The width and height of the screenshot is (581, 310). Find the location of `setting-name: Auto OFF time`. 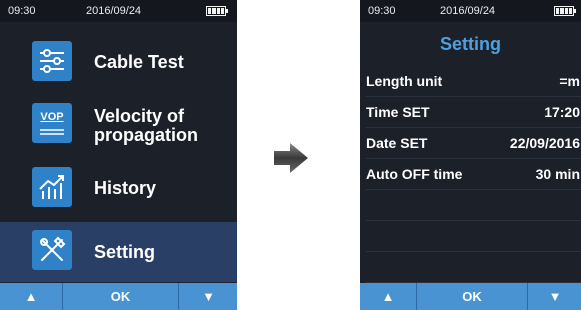

setting-name: Auto OFF time is located at coordinates (414, 174).